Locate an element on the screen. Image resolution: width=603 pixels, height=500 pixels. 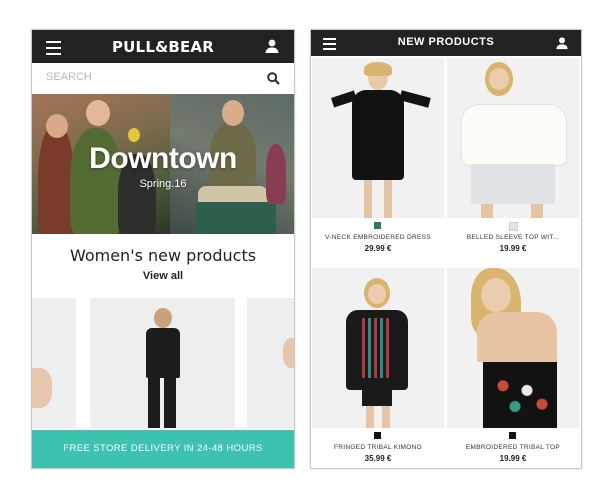
model-top is located at coordinates (514, 135).